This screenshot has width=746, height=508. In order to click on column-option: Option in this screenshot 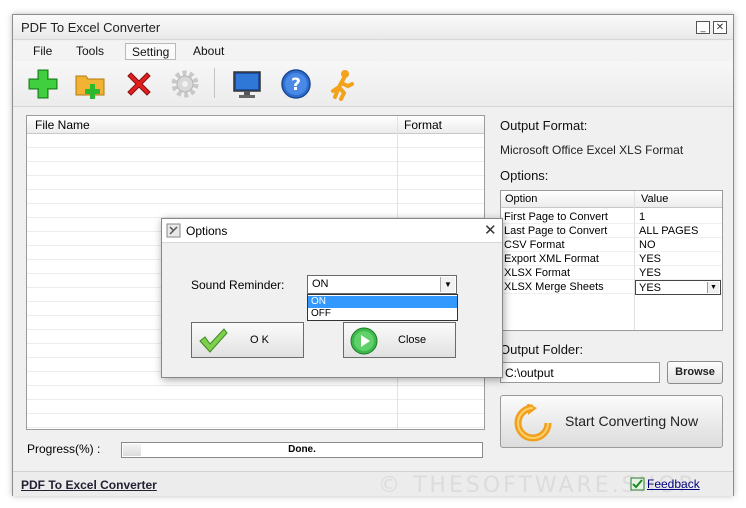, I will do `click(521, 199)`.